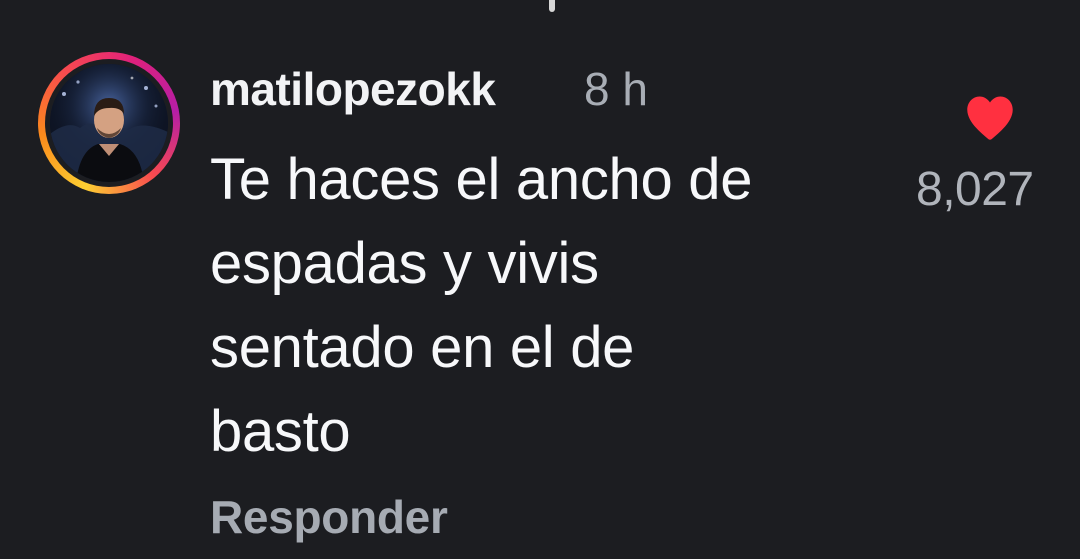 Image resolution: width=1080 pixels, height=559 pixels. I want to click on comment-username: matilopezokk, so click(353, 89).